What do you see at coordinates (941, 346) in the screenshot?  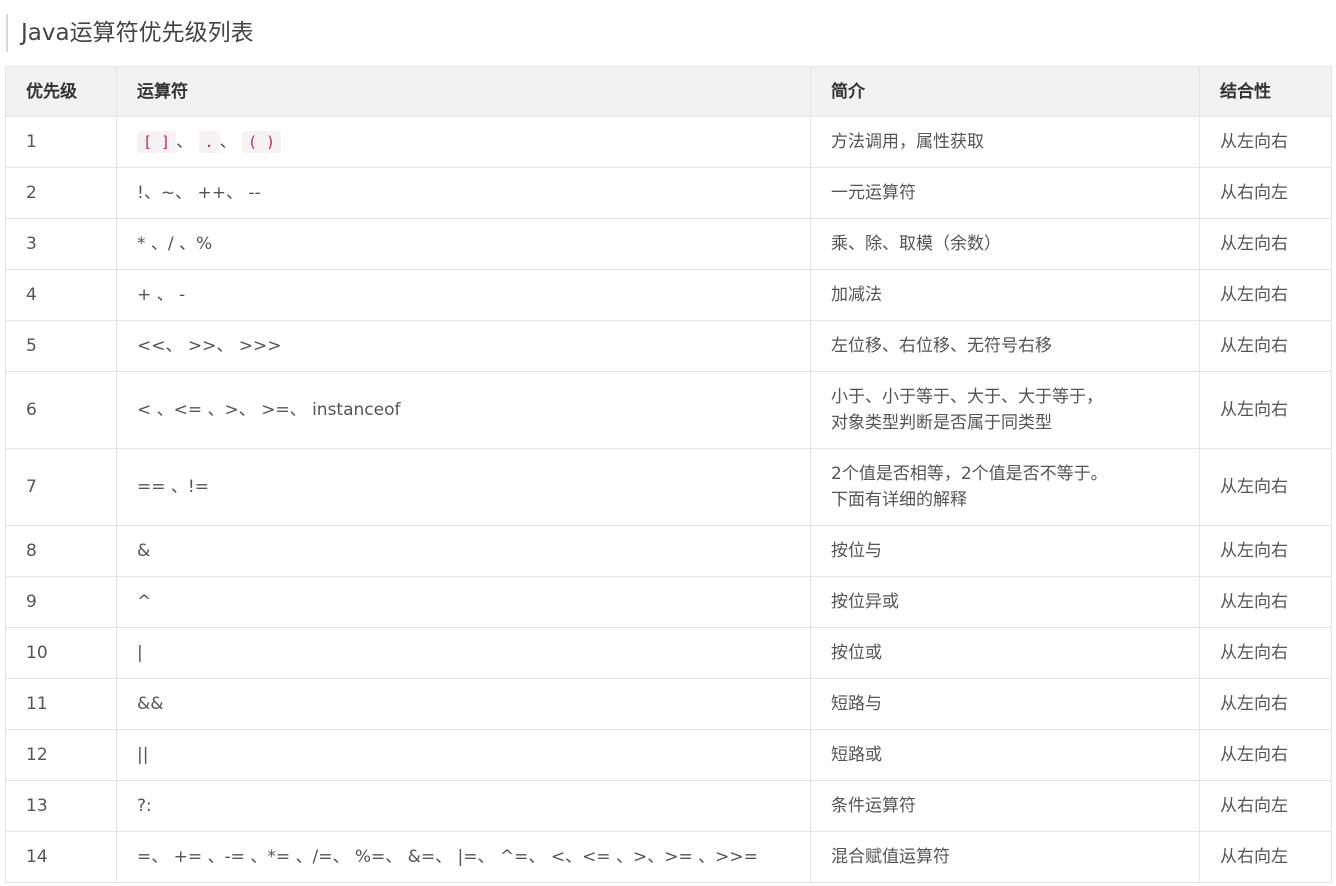 I see `description-line: 左位移、右位移、无符号右移` at bounding box center [941, 346].